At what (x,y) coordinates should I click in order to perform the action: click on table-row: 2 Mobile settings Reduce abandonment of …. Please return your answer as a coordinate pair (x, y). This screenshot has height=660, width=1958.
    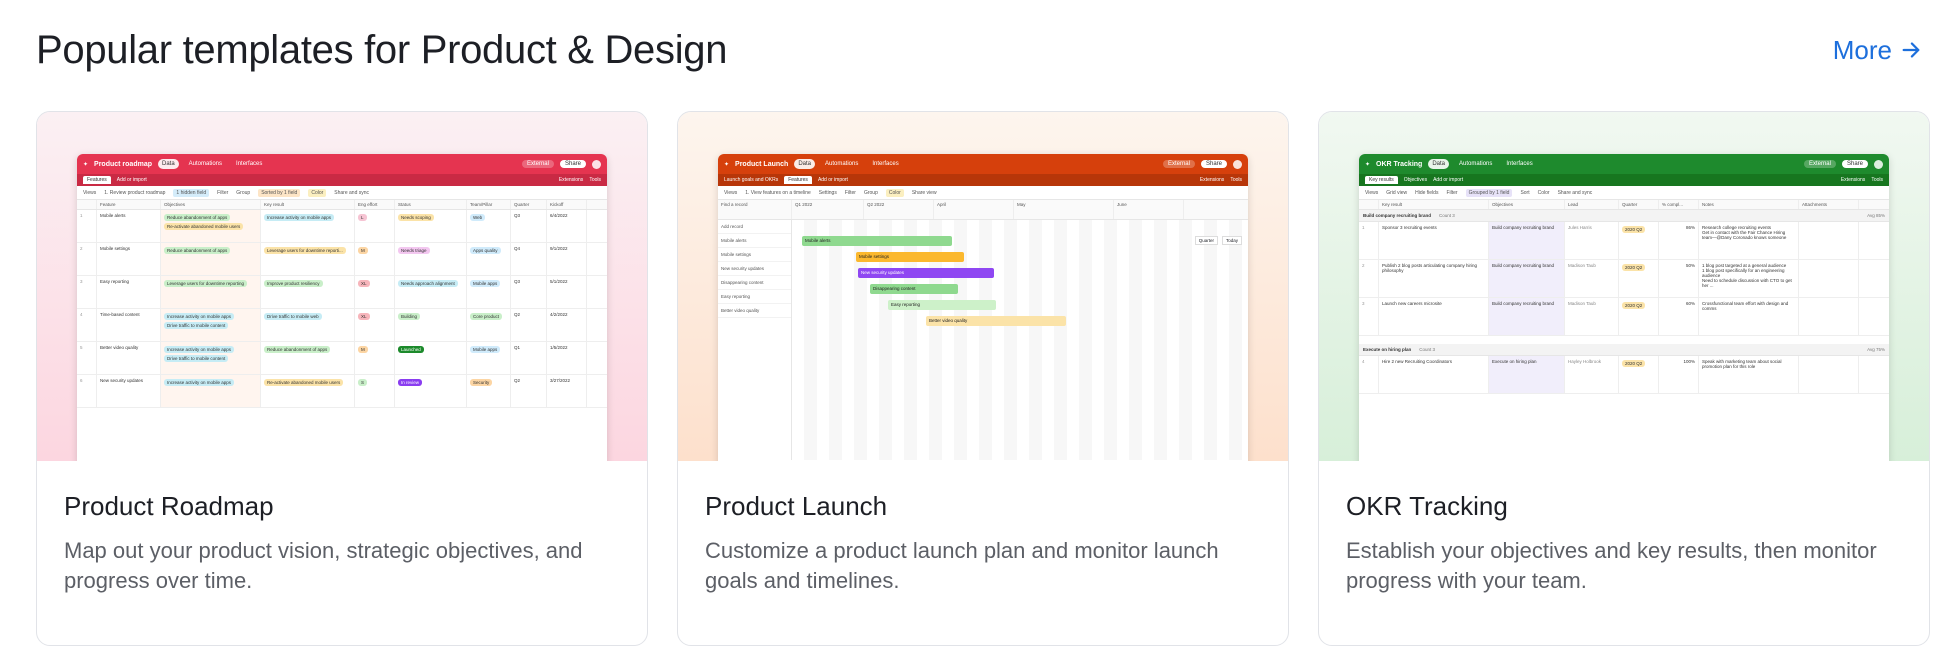
    Looking at the image, I should click on (342, 259).